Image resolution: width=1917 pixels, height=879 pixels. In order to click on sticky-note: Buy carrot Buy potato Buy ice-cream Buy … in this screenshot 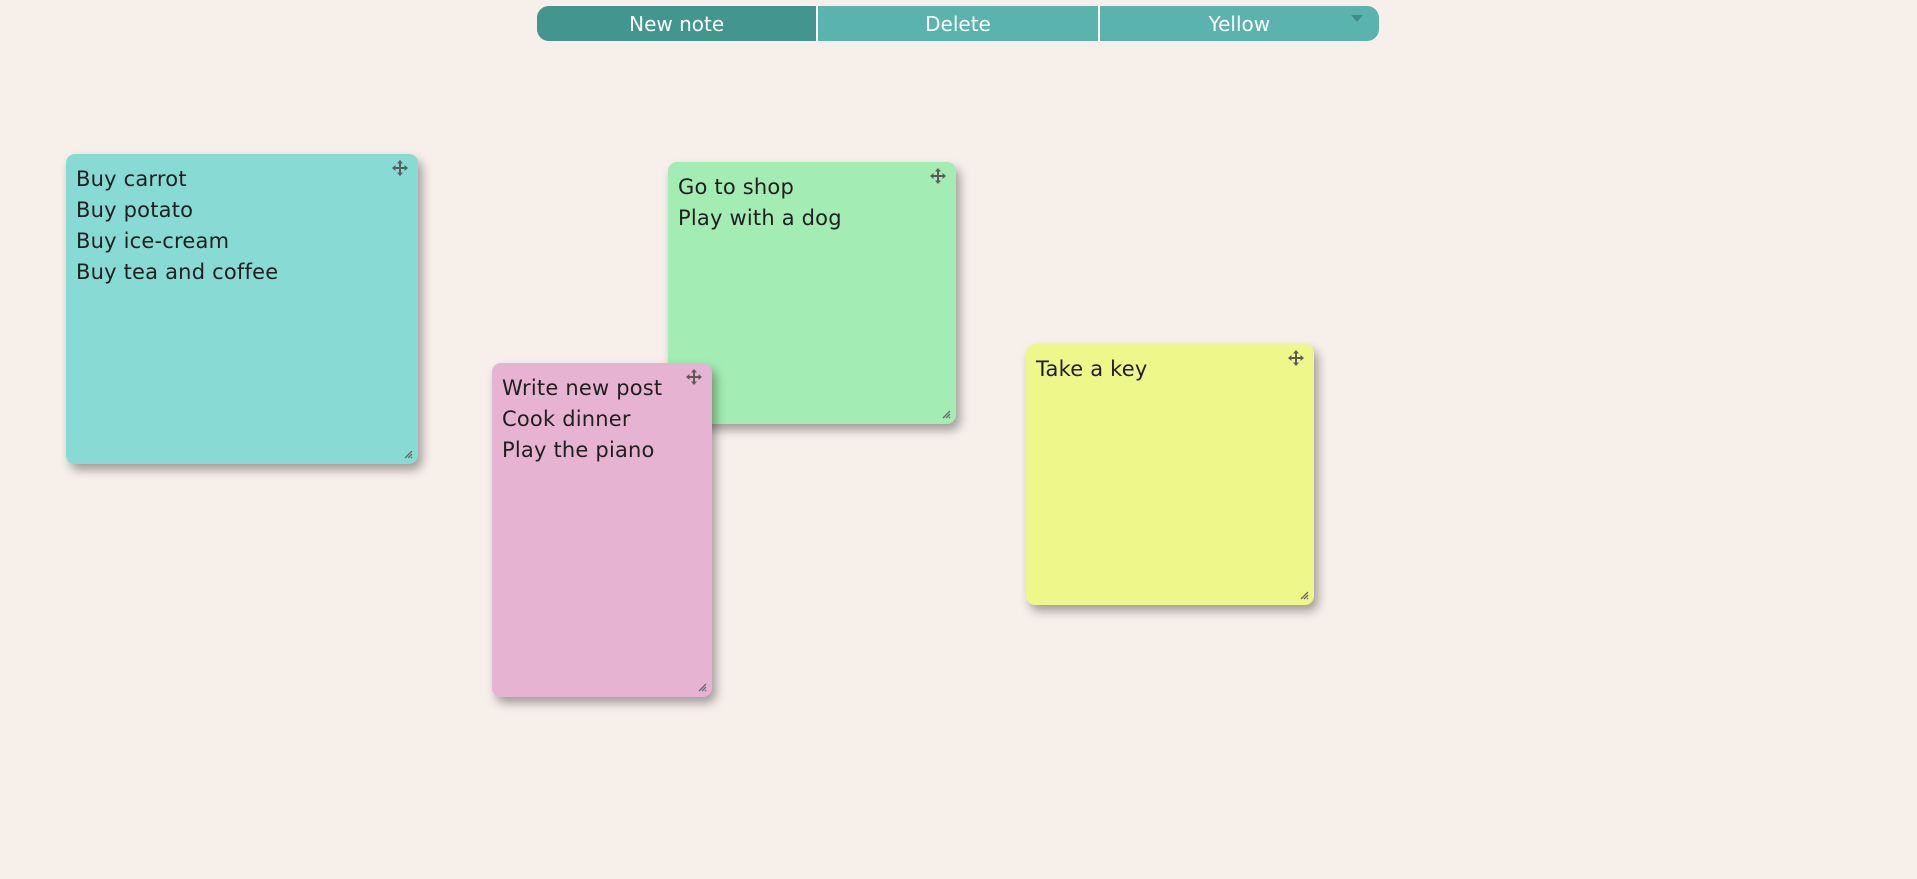, I will do `click(242, 309)`.